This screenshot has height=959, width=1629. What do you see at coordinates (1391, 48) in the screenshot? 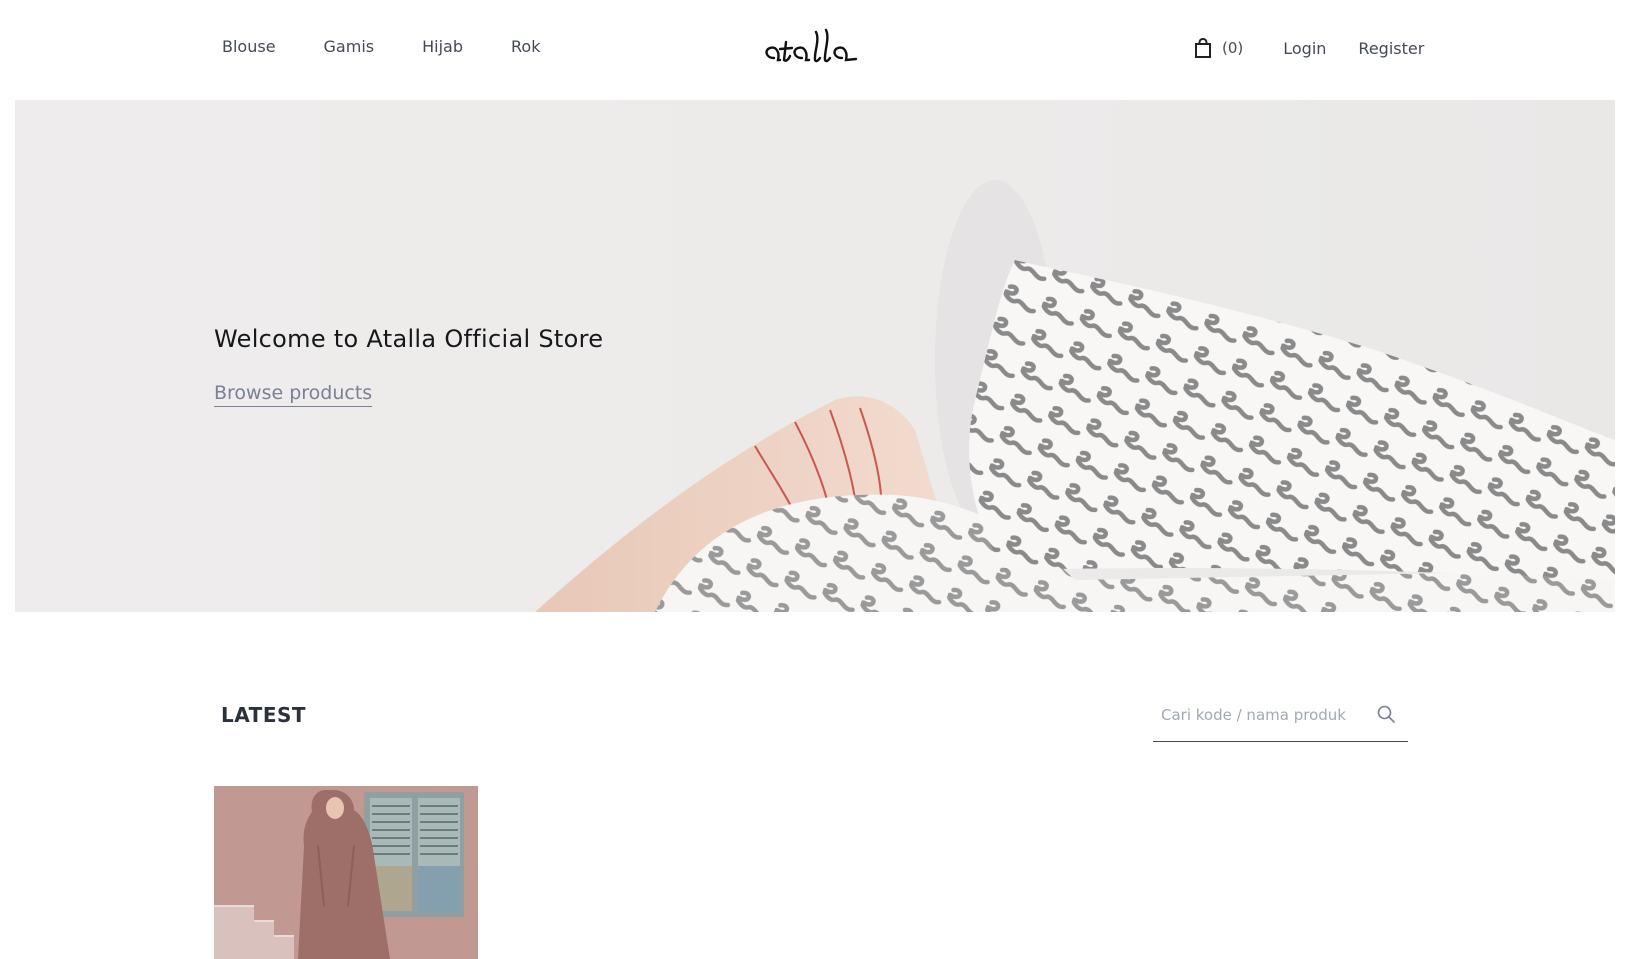
I see `register-link: Register` at bounding box center [1391, 48].